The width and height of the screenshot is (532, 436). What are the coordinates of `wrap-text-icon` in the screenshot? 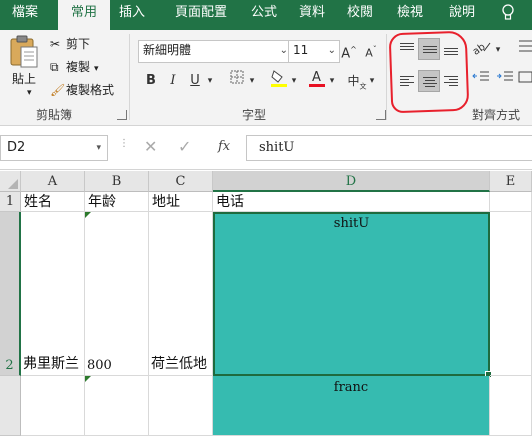 It's located at (524, 49).